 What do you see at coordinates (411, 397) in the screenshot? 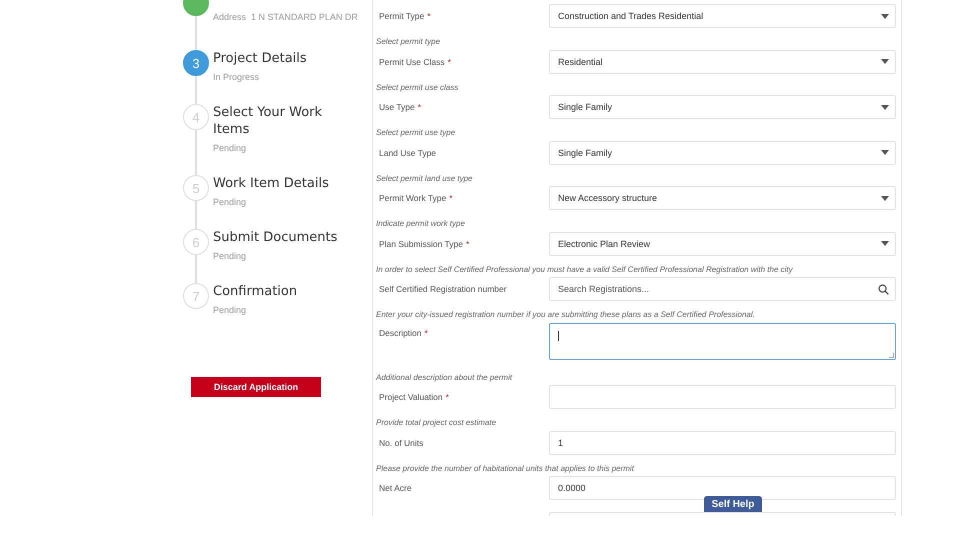
I see `field-label: Project Valuation` at bounding box center [411, 397].